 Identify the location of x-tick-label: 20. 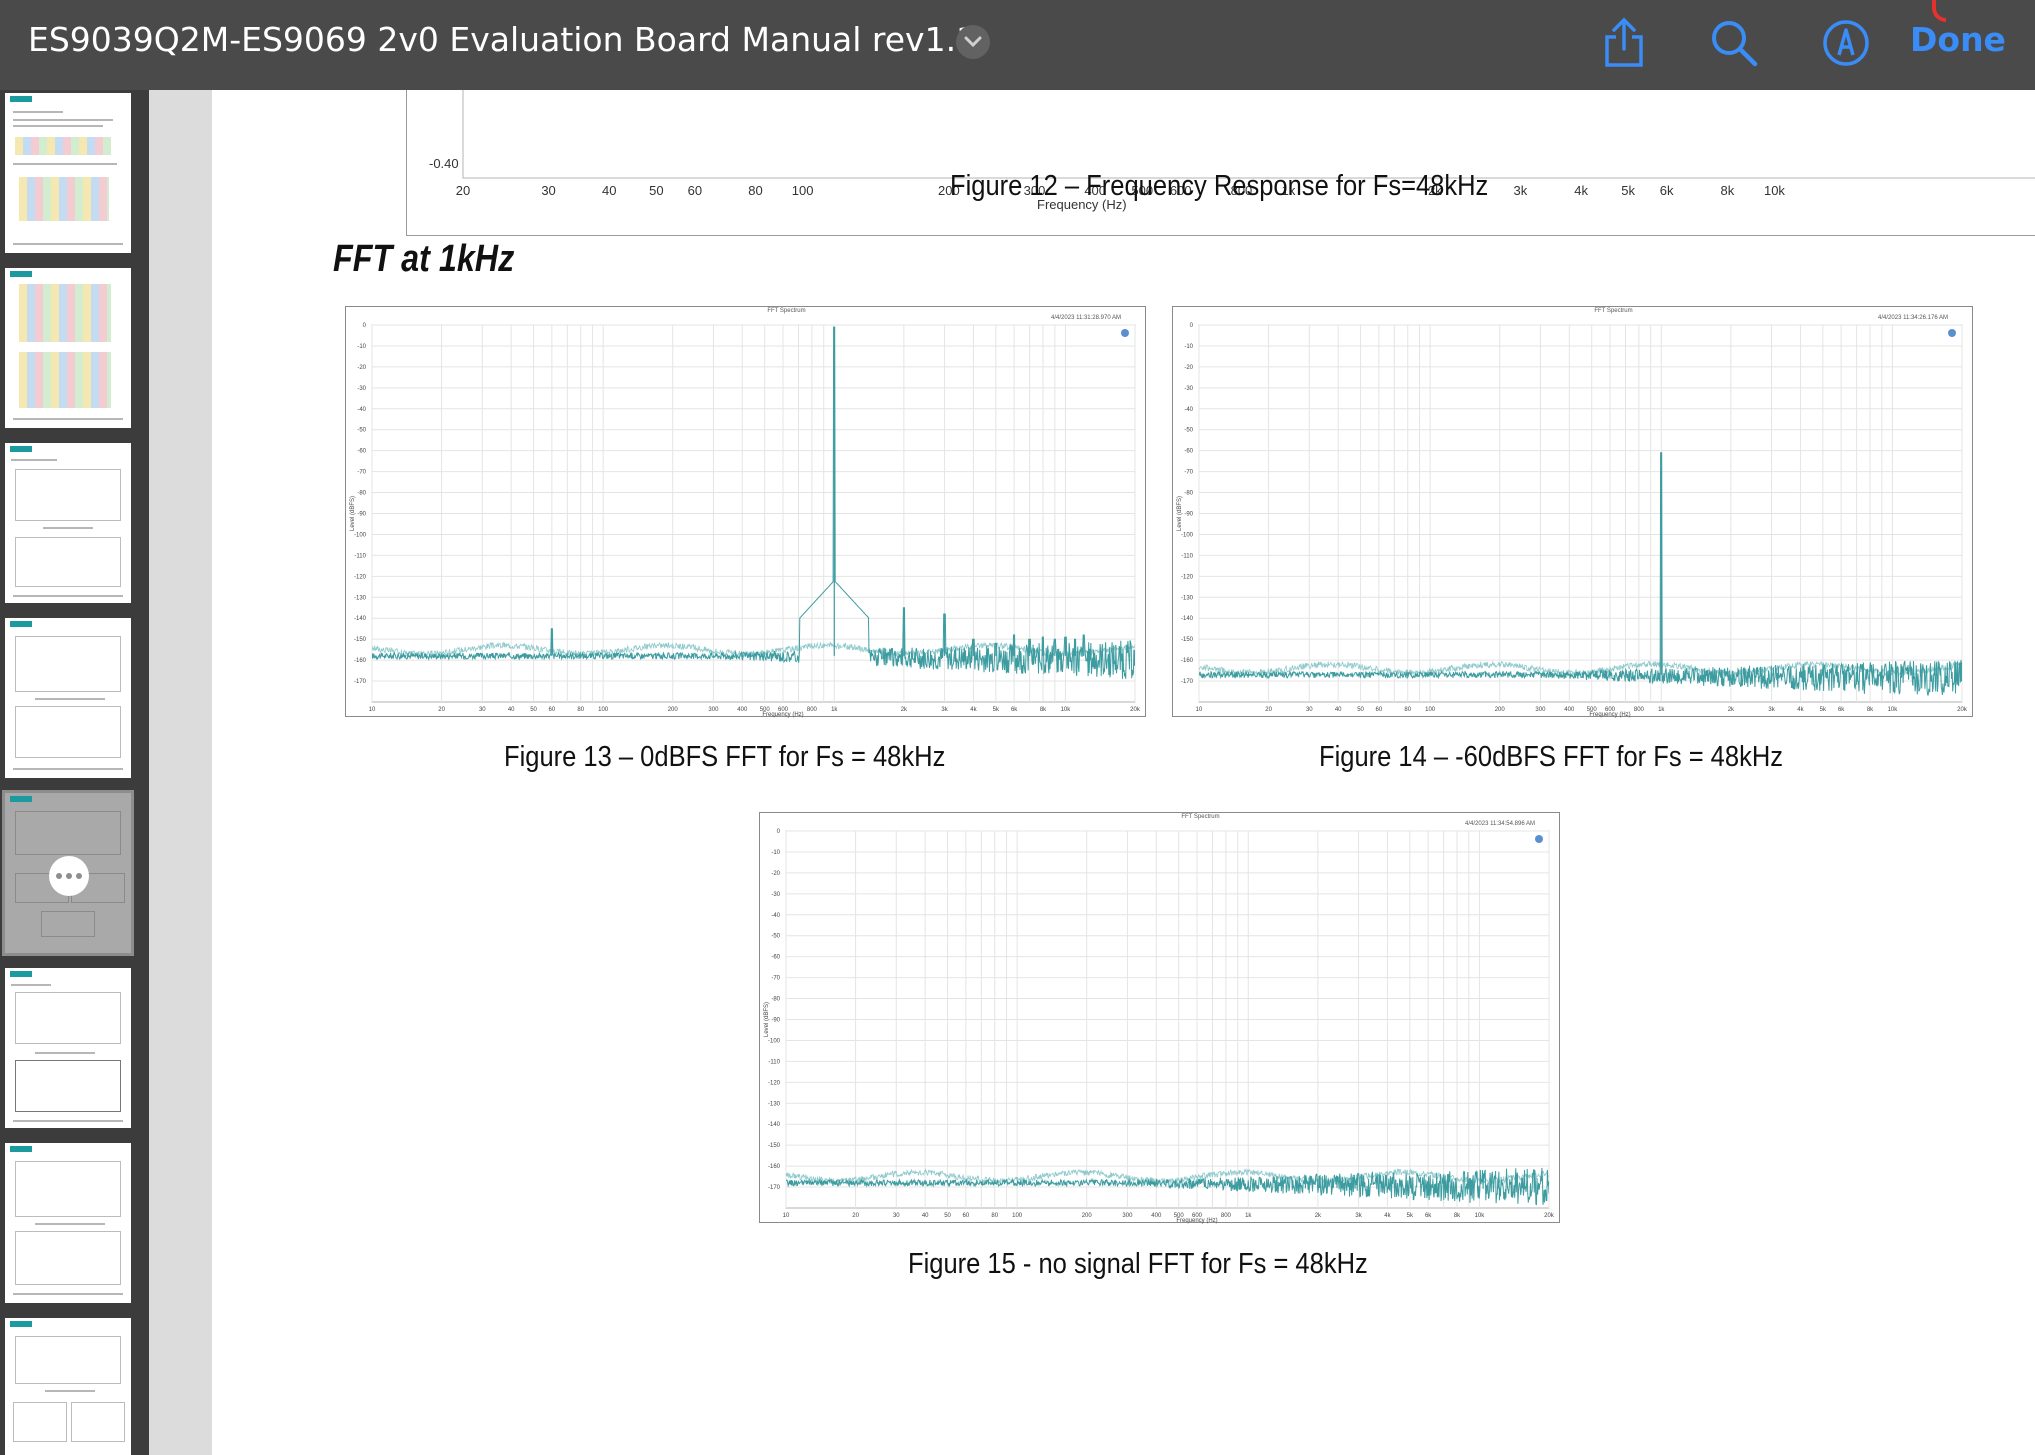
(1268, 710).